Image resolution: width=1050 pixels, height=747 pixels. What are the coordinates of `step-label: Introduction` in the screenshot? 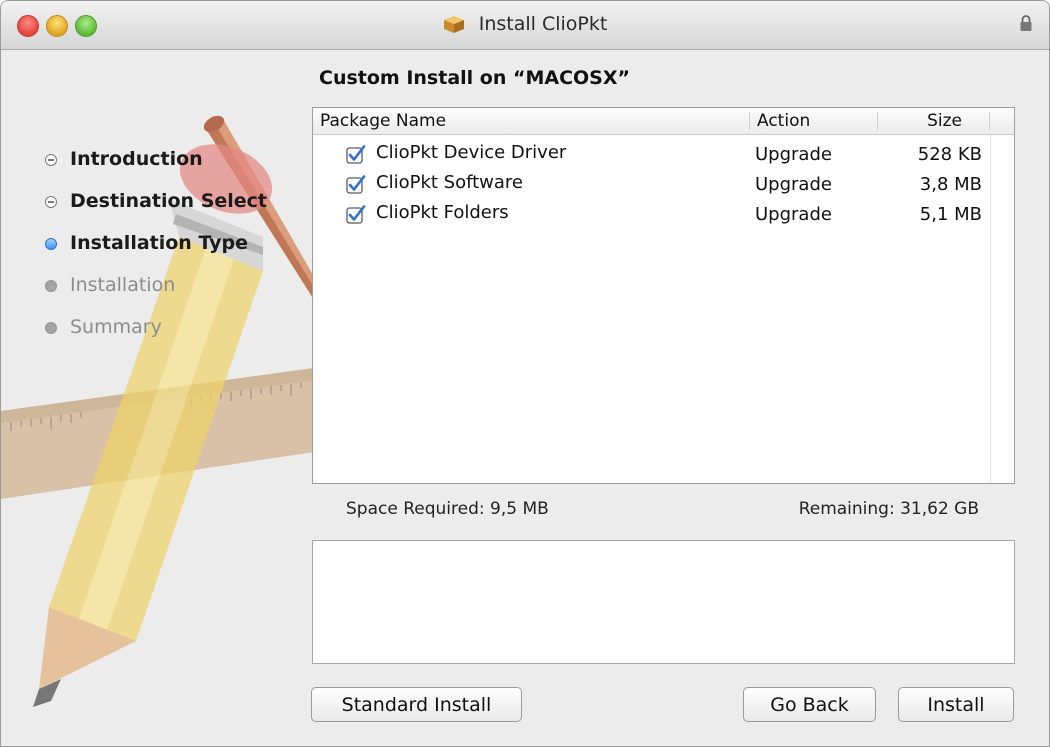 It's located at (136, 159).